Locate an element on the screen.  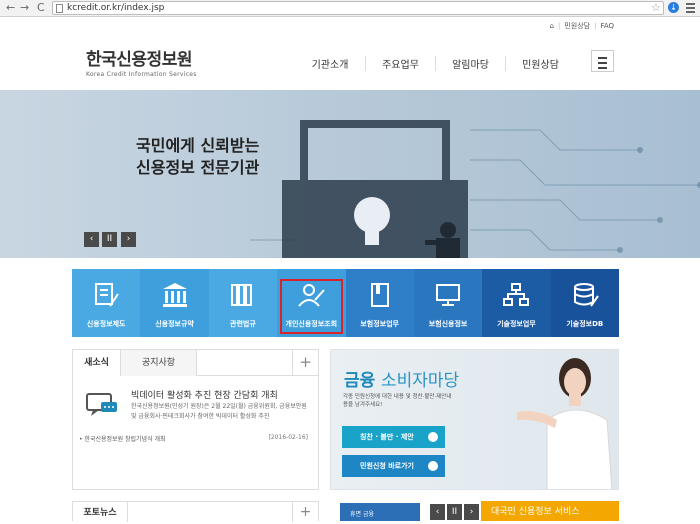
database-icon is located at coordinates (586, 295).